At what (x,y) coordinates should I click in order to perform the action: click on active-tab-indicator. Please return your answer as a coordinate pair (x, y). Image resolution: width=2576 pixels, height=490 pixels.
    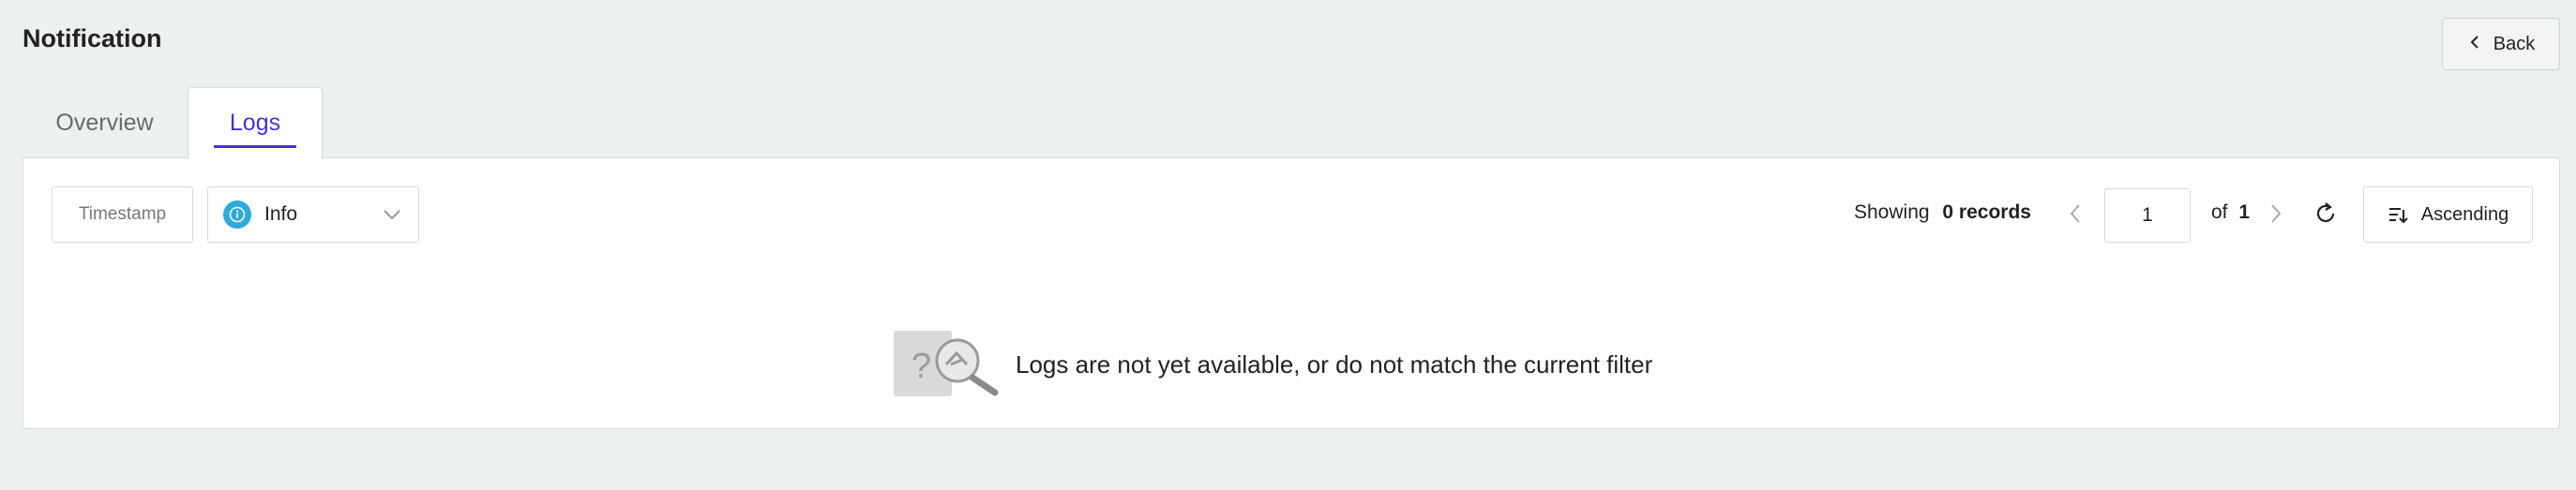
    Looking at the image, I should click on (255, 146).